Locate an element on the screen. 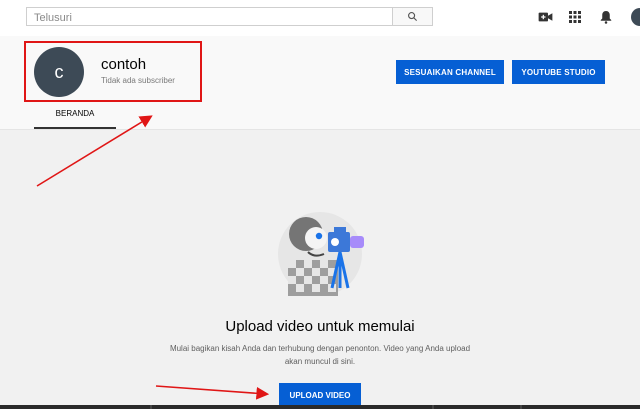 The height and width of the screenshot is (409, 640). video-camera-plus-icon is located at coordinates (545, 17).